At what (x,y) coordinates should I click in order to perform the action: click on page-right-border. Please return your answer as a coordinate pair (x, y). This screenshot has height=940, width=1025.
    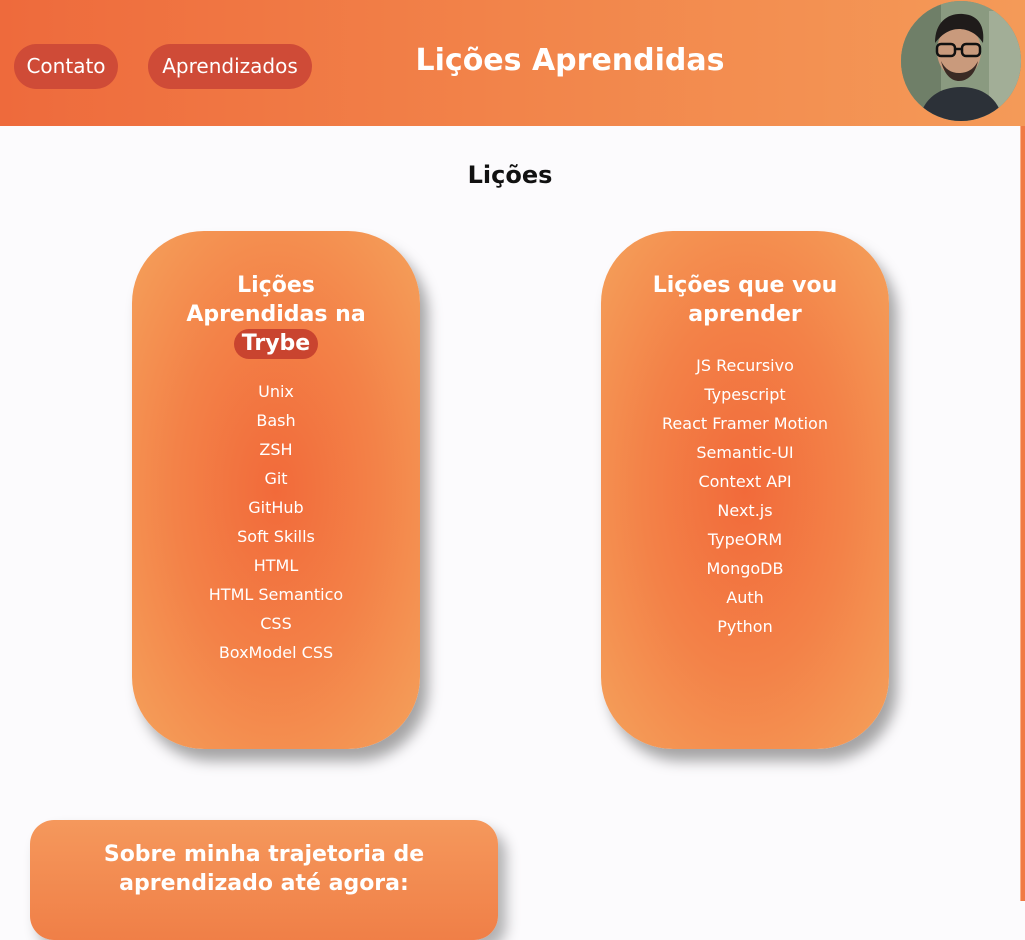
    Looking at the image, I should click on (1022, 513).